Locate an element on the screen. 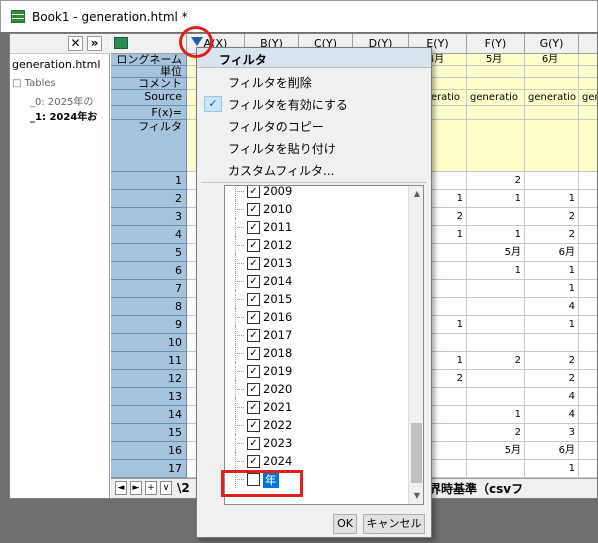 The image size is (598, 543). filter-value-item: ✓ 2010 is located at coordinates (317, 209).